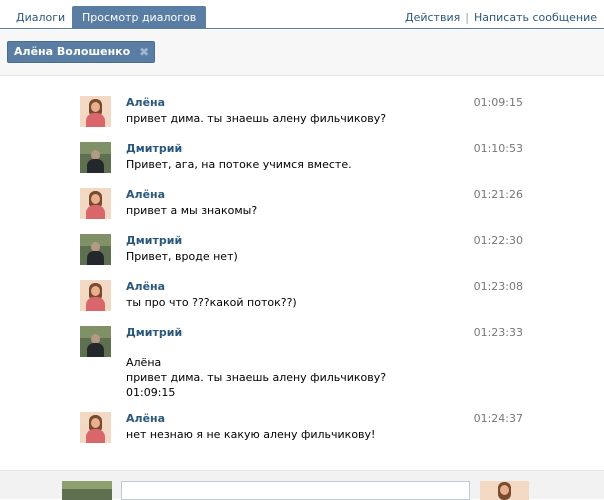 The image size is (604, 500). Describe the element at coordinates (182, 256) in the screenshot. I see `message-text: Привет, вроде нет)` at that location.